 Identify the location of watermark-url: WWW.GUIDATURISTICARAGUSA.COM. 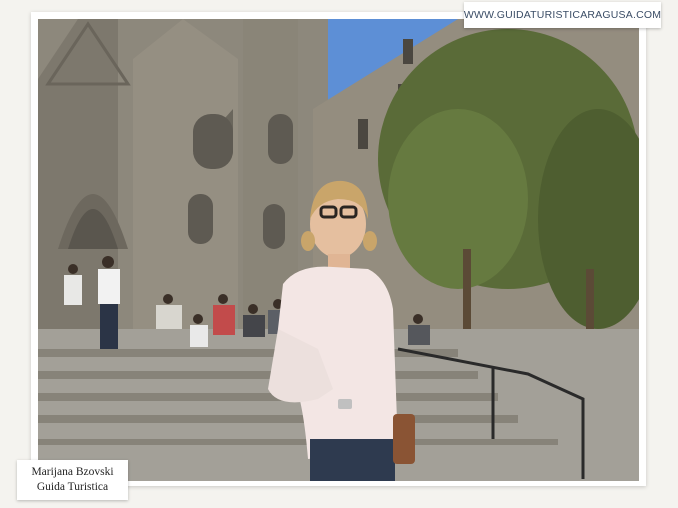
(562, 15).